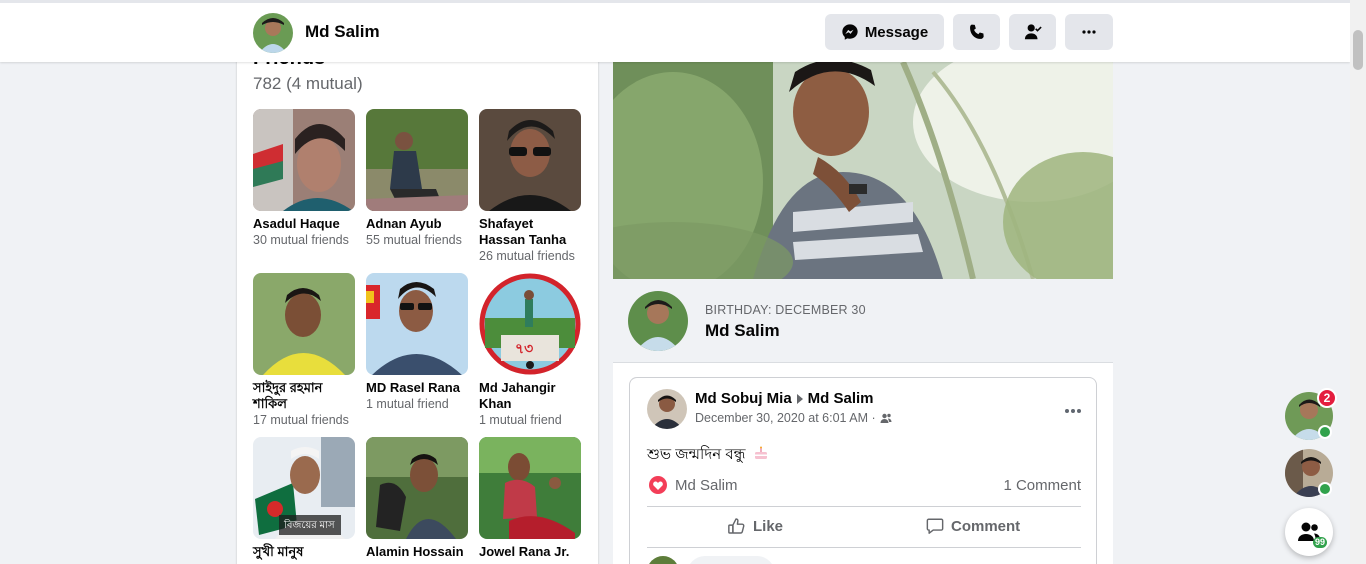 This screenshot has width=1366, height=564. I want to click on contacts-count: 99, so click(1319, 542).